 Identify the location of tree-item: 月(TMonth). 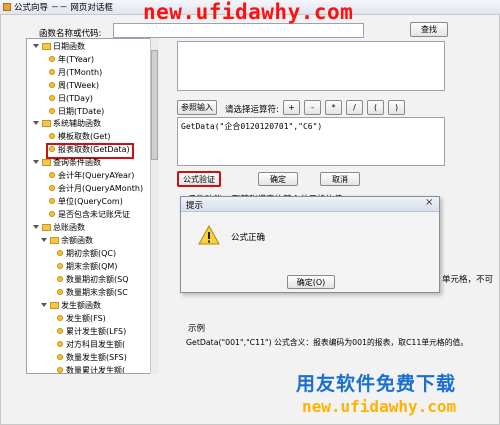
(75, 73).